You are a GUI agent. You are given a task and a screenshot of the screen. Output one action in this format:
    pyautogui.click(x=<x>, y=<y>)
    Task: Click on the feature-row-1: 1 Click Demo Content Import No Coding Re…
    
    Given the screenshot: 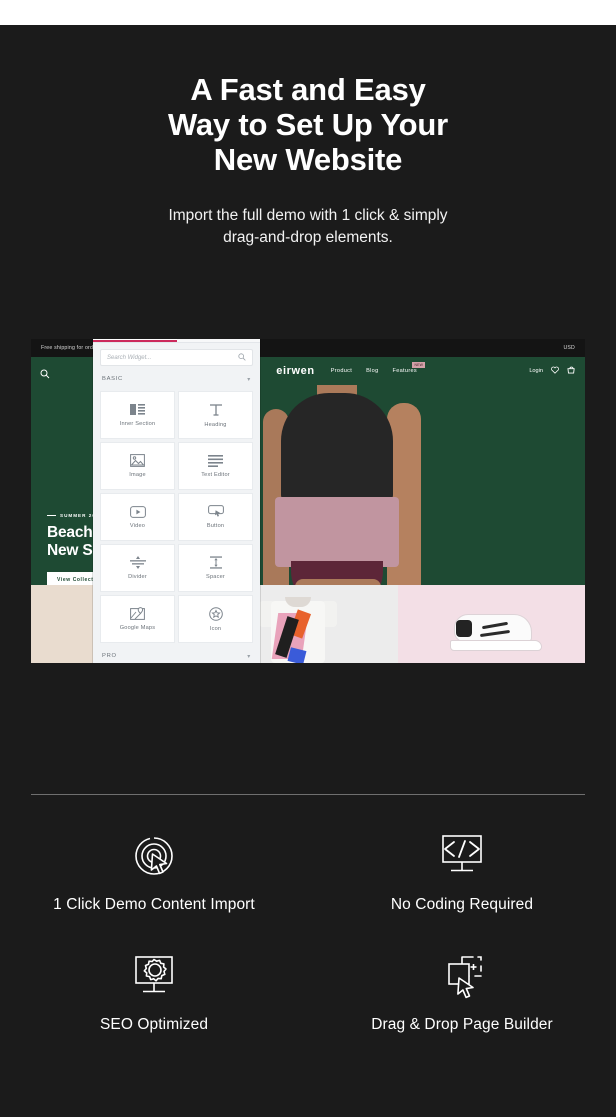 What is the action you would take?
    pyautogui.click(x=308, y=872)
    